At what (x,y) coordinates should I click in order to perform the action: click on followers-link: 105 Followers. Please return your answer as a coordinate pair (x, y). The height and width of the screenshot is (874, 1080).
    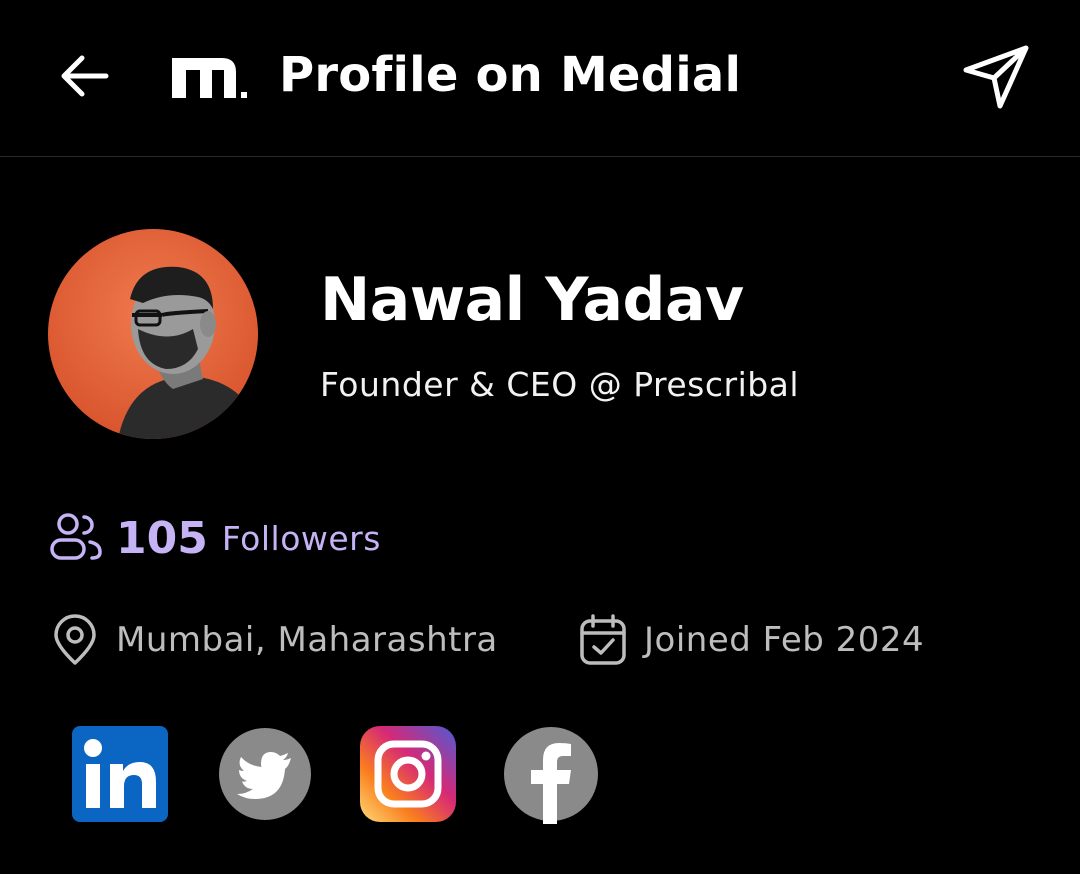
    Looking at the image, I should click on (214, 538).